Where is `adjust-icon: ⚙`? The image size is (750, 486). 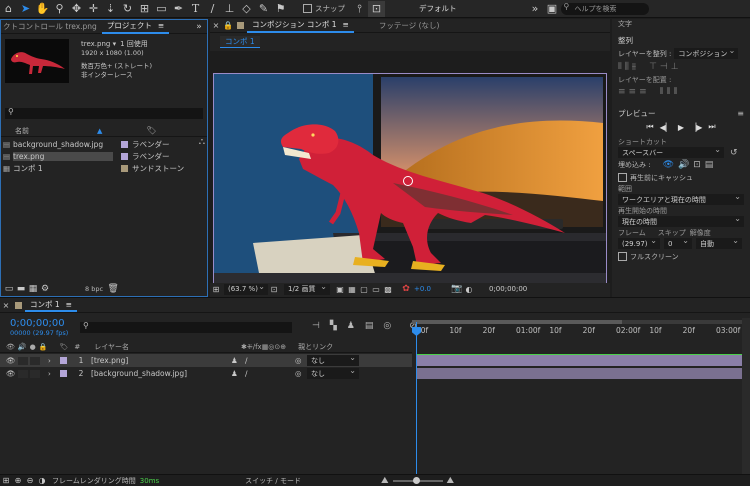 adjust-icon: ⚙ is located at coordinates (45, 289).